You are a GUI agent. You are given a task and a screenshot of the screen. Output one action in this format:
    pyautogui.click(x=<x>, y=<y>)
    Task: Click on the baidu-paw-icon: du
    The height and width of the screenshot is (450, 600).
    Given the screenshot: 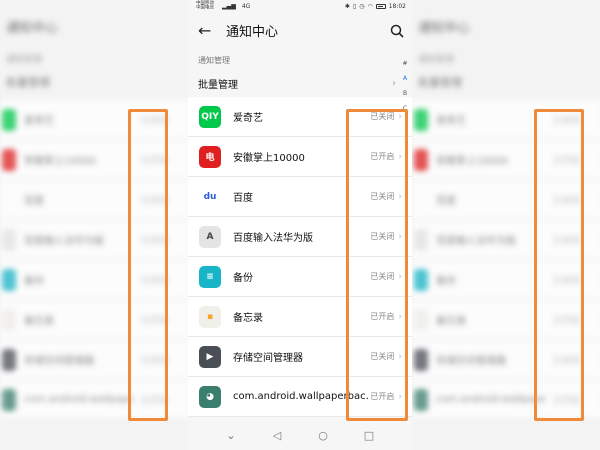 What is the action you would take?
    pyautogui.click(x=210, y=196)
    